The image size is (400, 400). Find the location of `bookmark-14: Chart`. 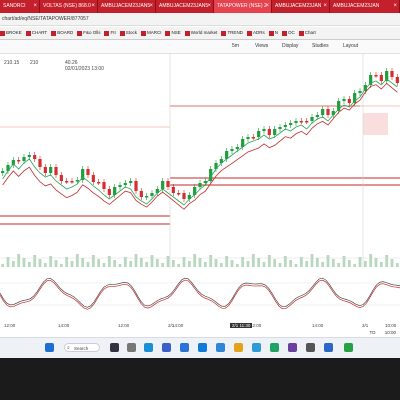

bookmark-14: Chart is located at coordinates (307, 33).